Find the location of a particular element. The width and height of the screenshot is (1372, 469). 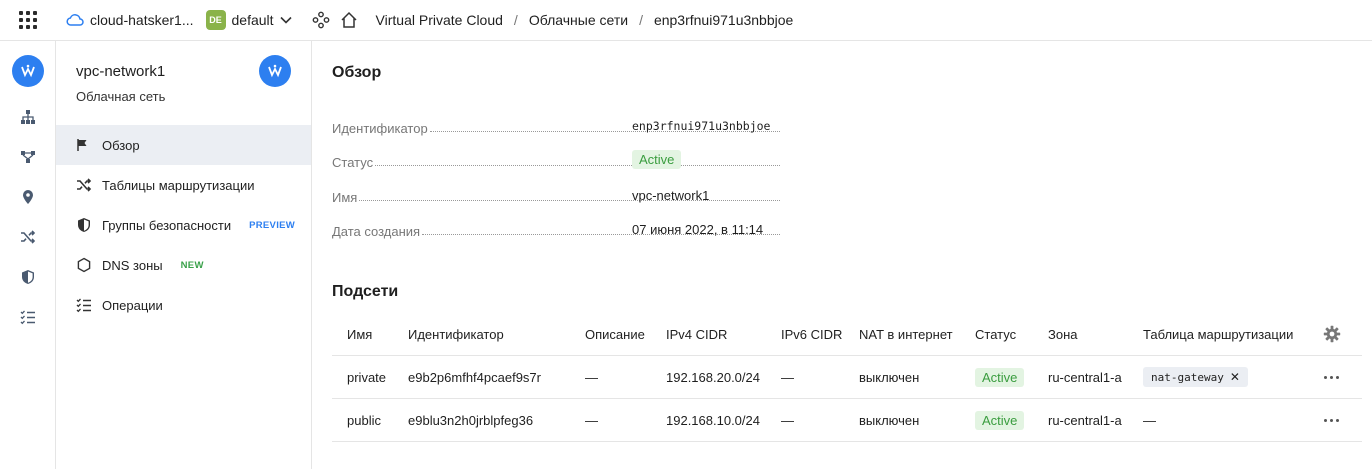

network-title: vpc-network1 is located at coordinates (121, 71).